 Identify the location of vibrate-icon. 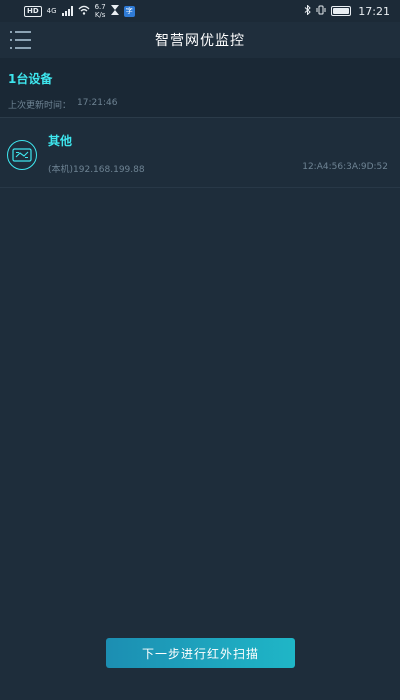
(321, 11).